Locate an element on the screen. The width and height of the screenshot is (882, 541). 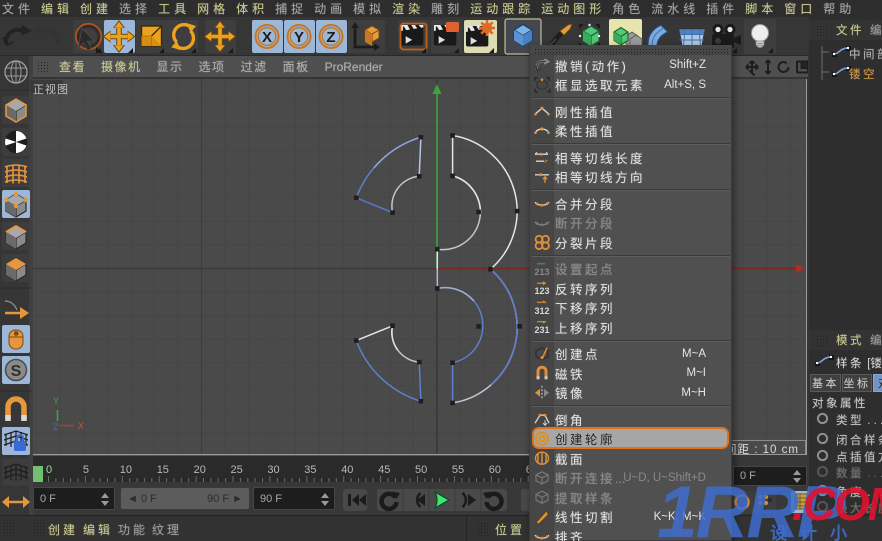
svg-text: Y is located at coordinates (299, 37).